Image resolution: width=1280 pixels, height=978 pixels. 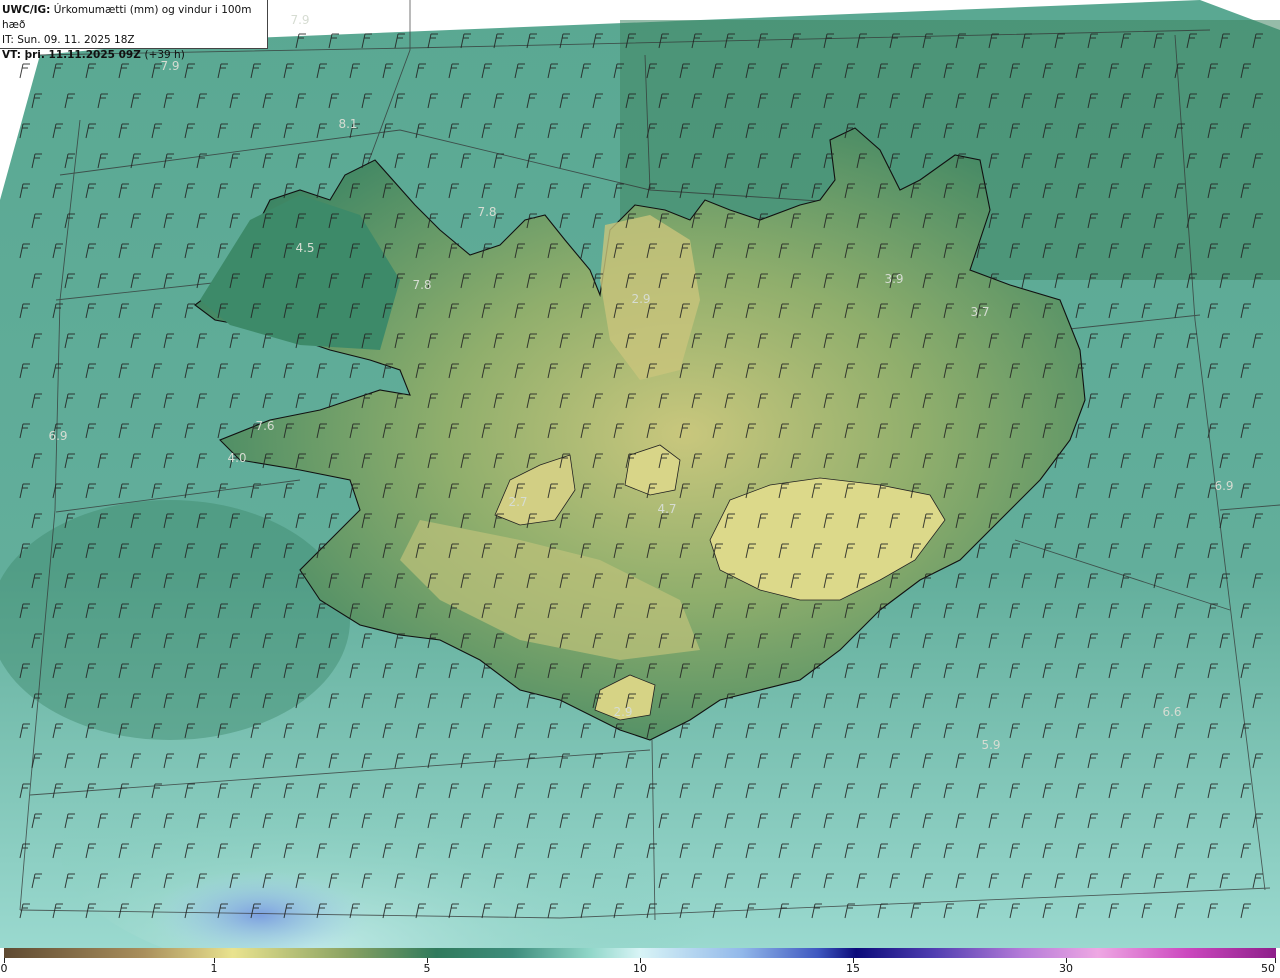 What do you see at coordinates (1268, 968) in the screenshot?
I see `colorbar-label-50: 50` at bounding box center [1268, 968].